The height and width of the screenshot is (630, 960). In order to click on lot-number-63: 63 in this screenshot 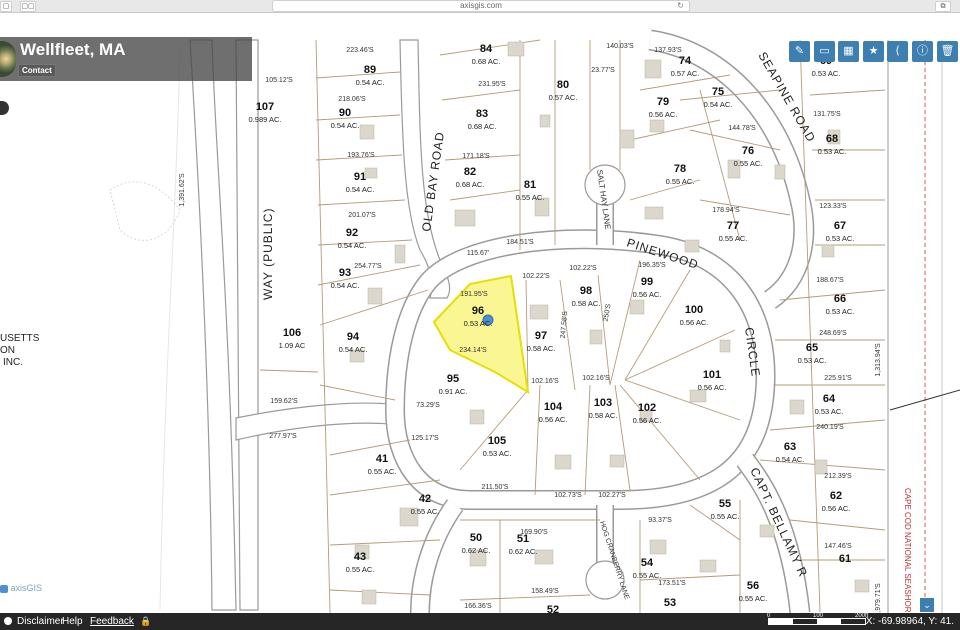, I will do `click(790, 447)`.